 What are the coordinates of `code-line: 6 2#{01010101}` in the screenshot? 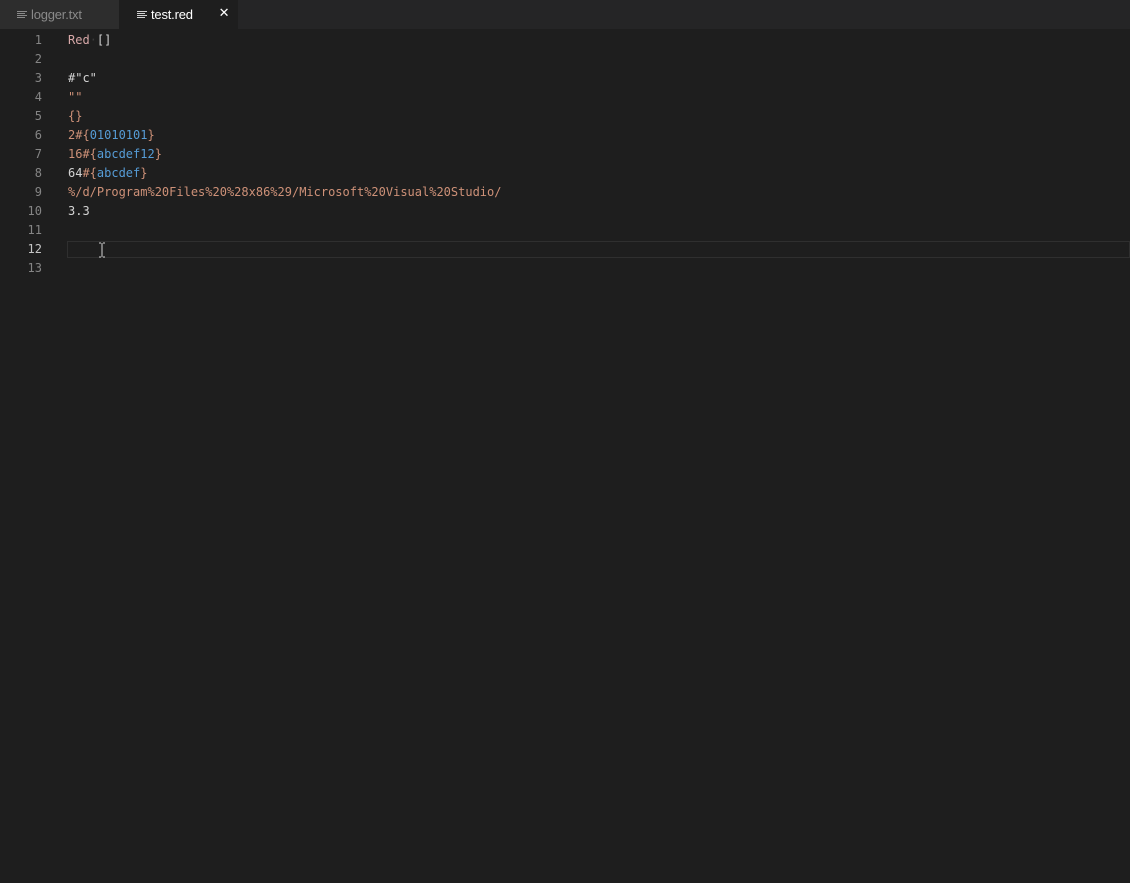 It's located at (565, 135).